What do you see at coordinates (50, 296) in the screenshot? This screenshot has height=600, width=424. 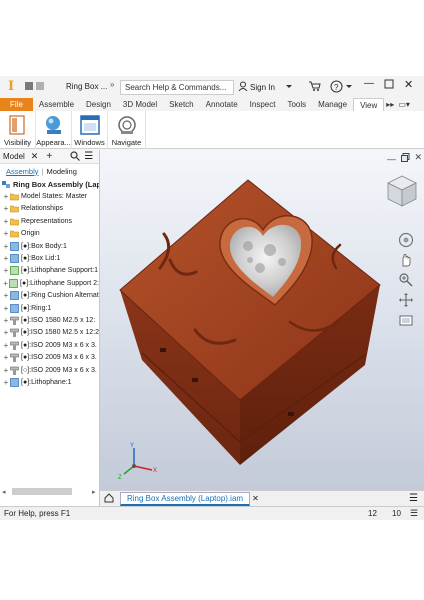 I see `tree-item: + [●]:Ring Cushion Alternat` at bounding box center [50, 296].